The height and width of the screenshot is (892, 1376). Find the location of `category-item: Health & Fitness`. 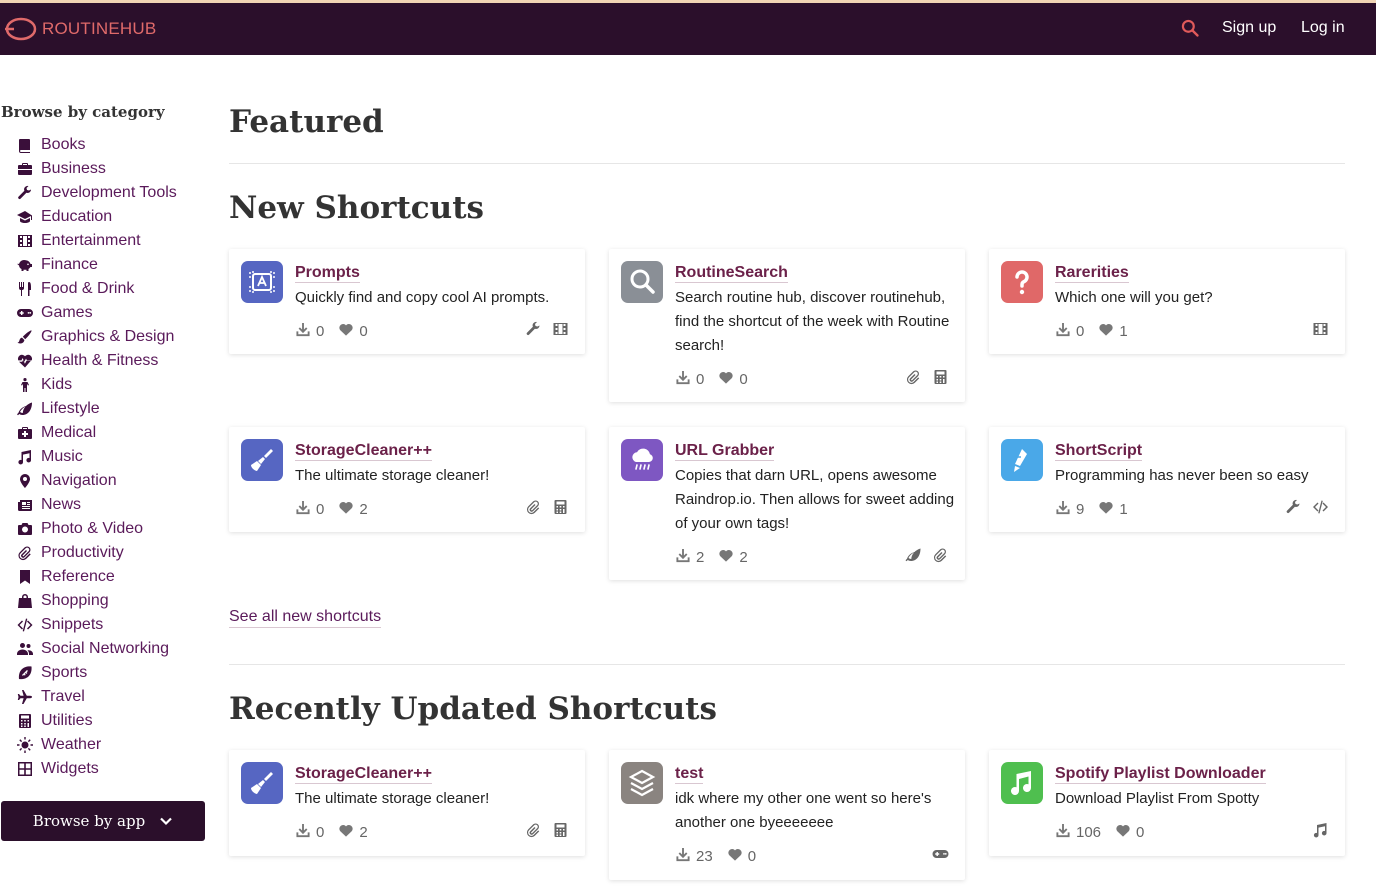

category-item: Health & Fitness is located at coordinates (105, 361).